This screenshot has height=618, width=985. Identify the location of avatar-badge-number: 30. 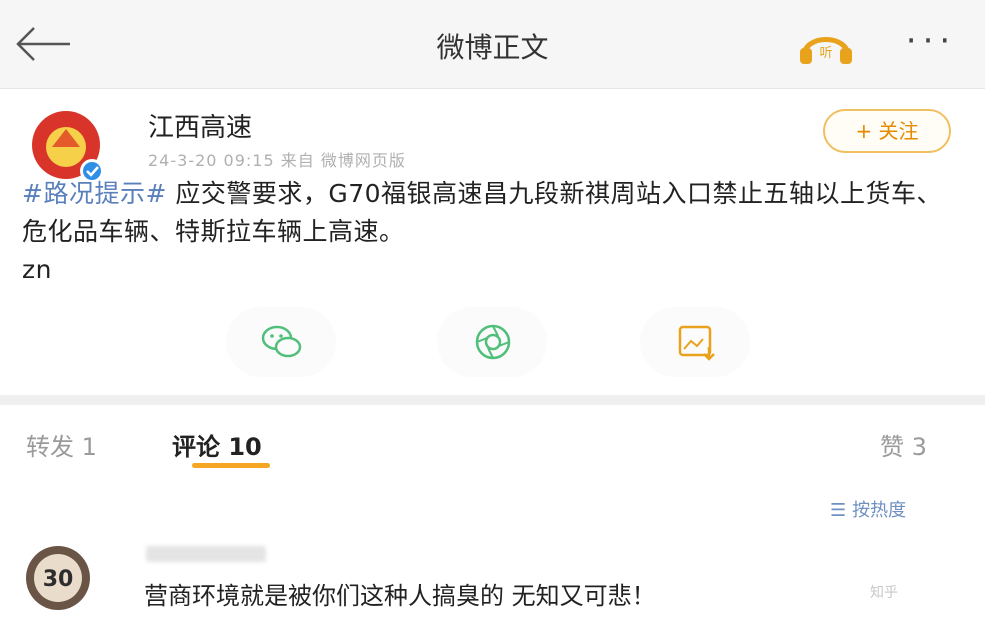
(58, 579).